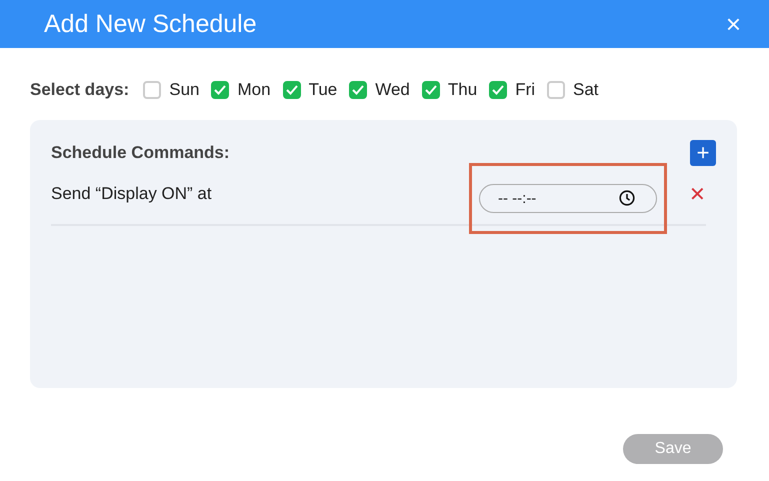  I want to click on time-field: -- --:--, so click(568, 198).